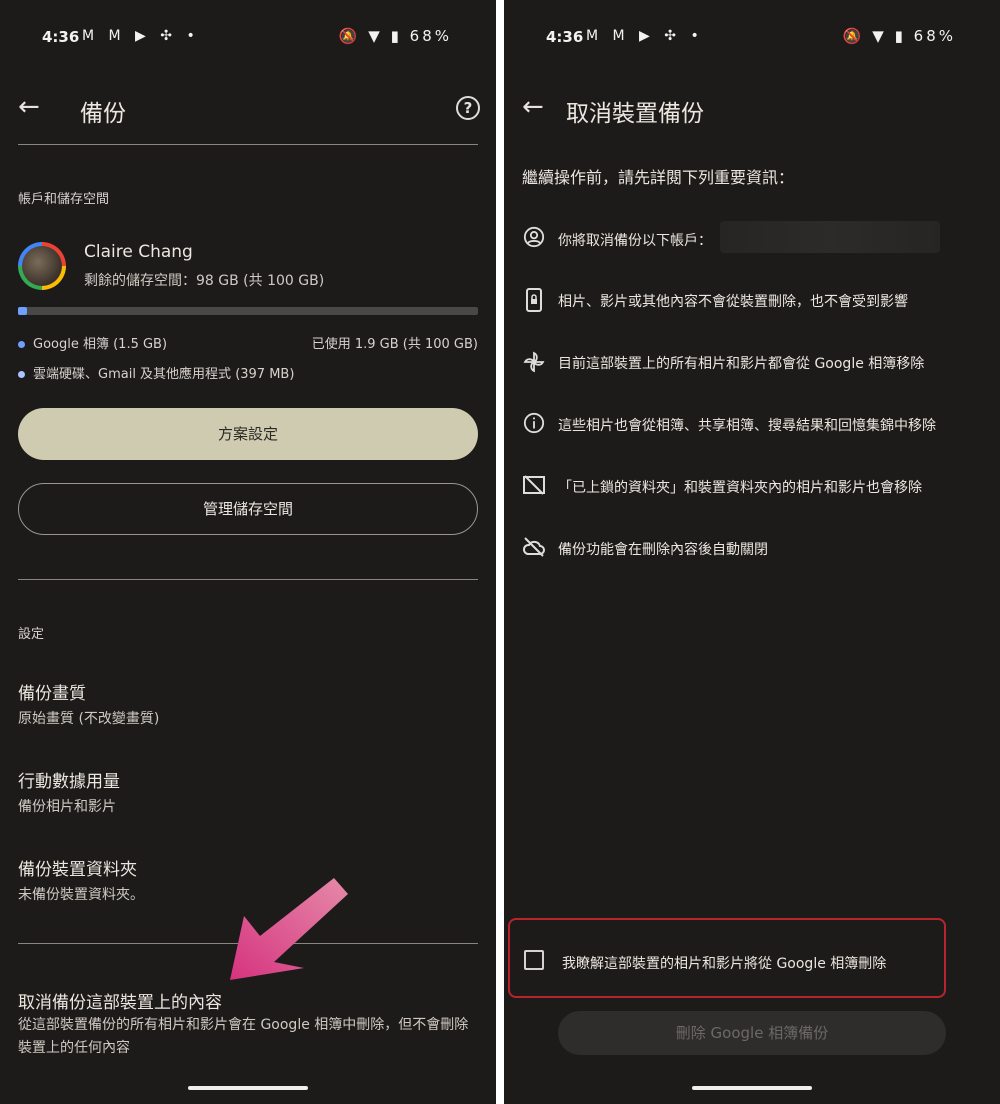 The height and width of the screenshot is (1104, 1000). Describe the element at coordinates (248, 311) in the screenshot. I see `storage-bar` at that location.